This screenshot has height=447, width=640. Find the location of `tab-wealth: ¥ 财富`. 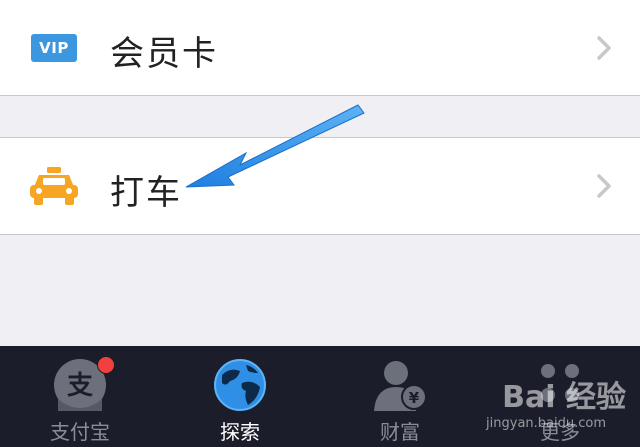

tab-wealth: ¥ 财富 is located at coordinates (400, 396).